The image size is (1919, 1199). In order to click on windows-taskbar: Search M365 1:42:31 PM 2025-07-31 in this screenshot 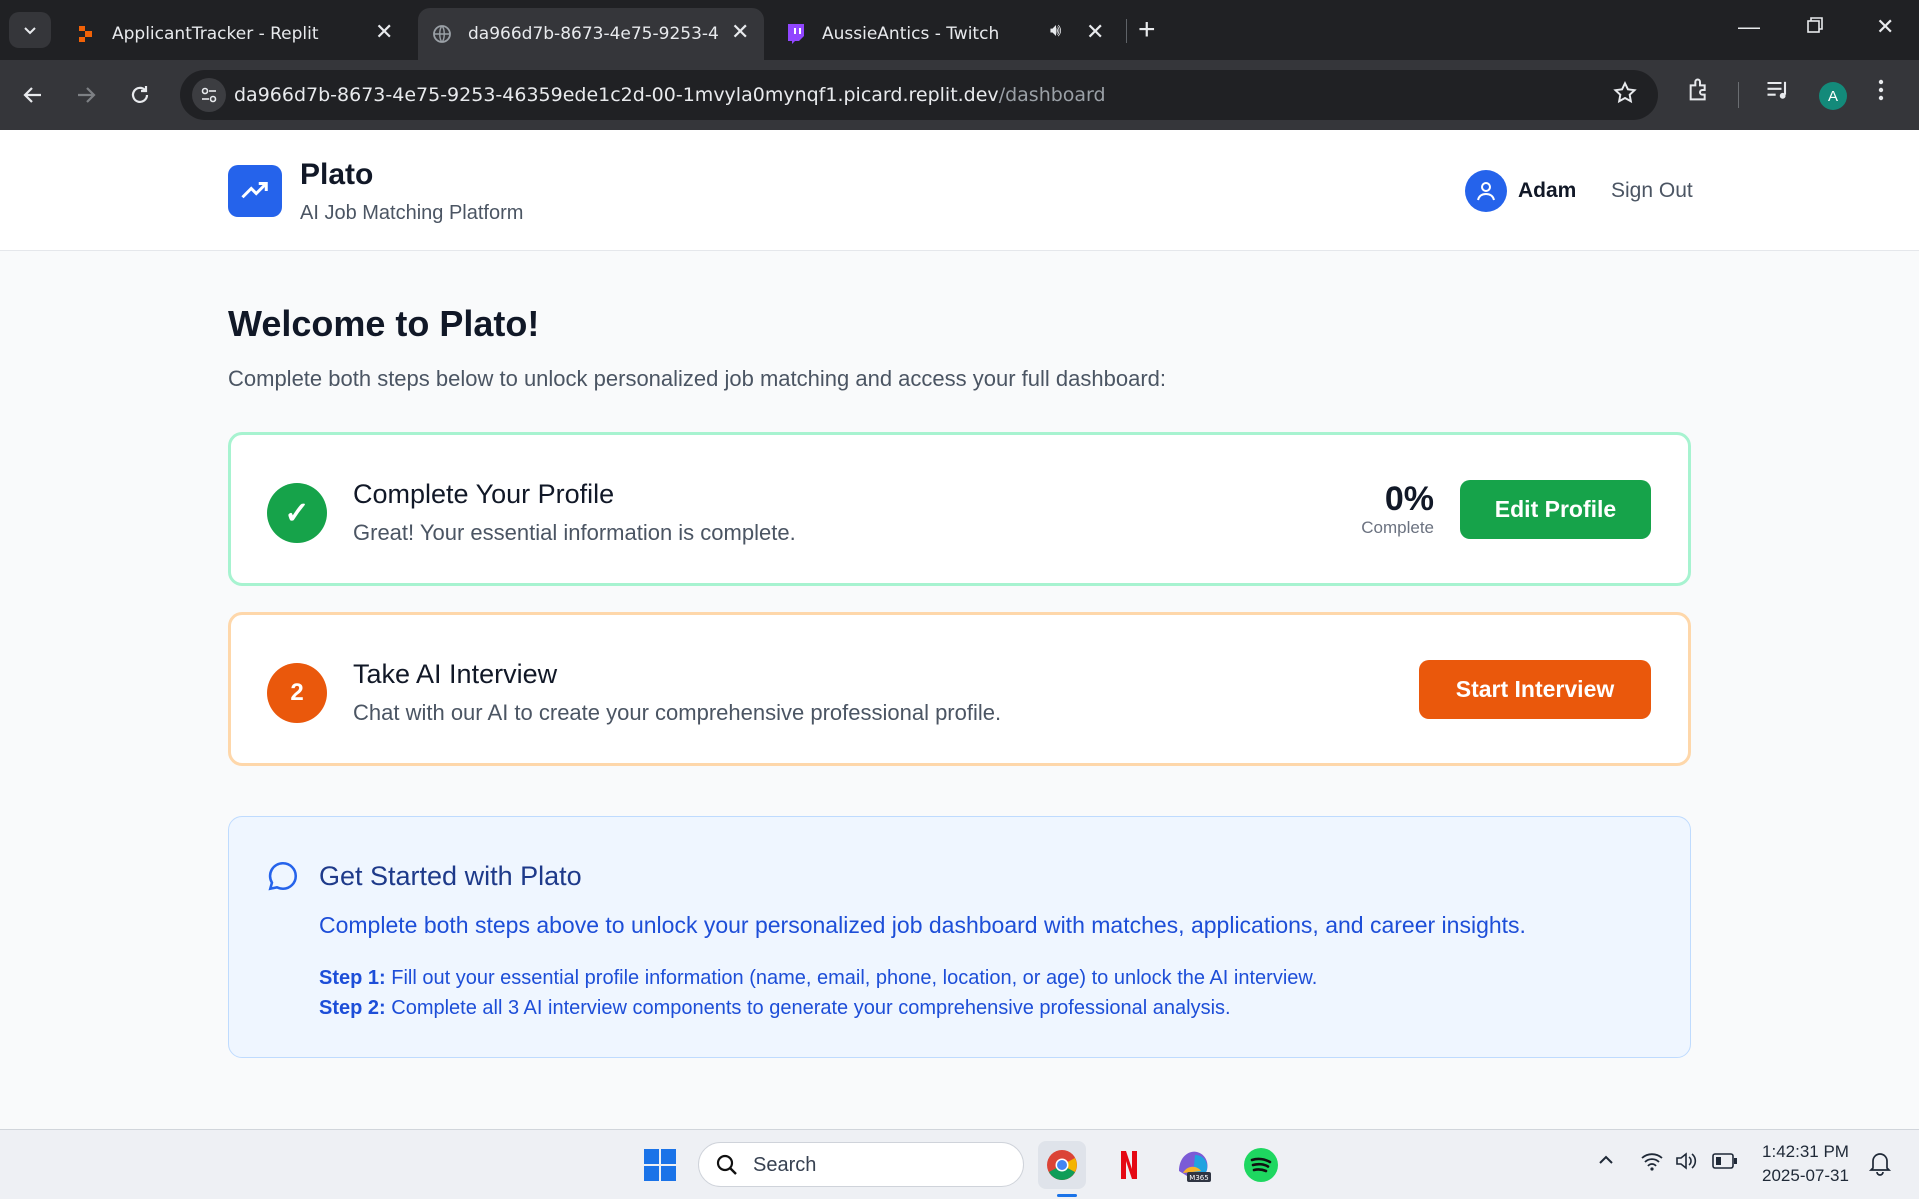, I will do `click(959, 1164)`.